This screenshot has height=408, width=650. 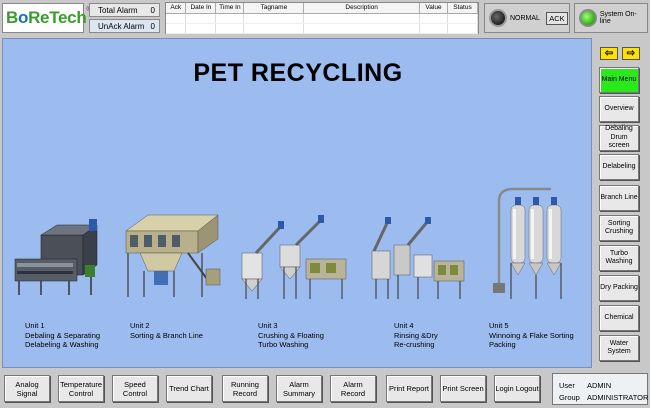 I want to click on unit-3-desc-1: Crushing & Floating, so click(x=291, y=335).